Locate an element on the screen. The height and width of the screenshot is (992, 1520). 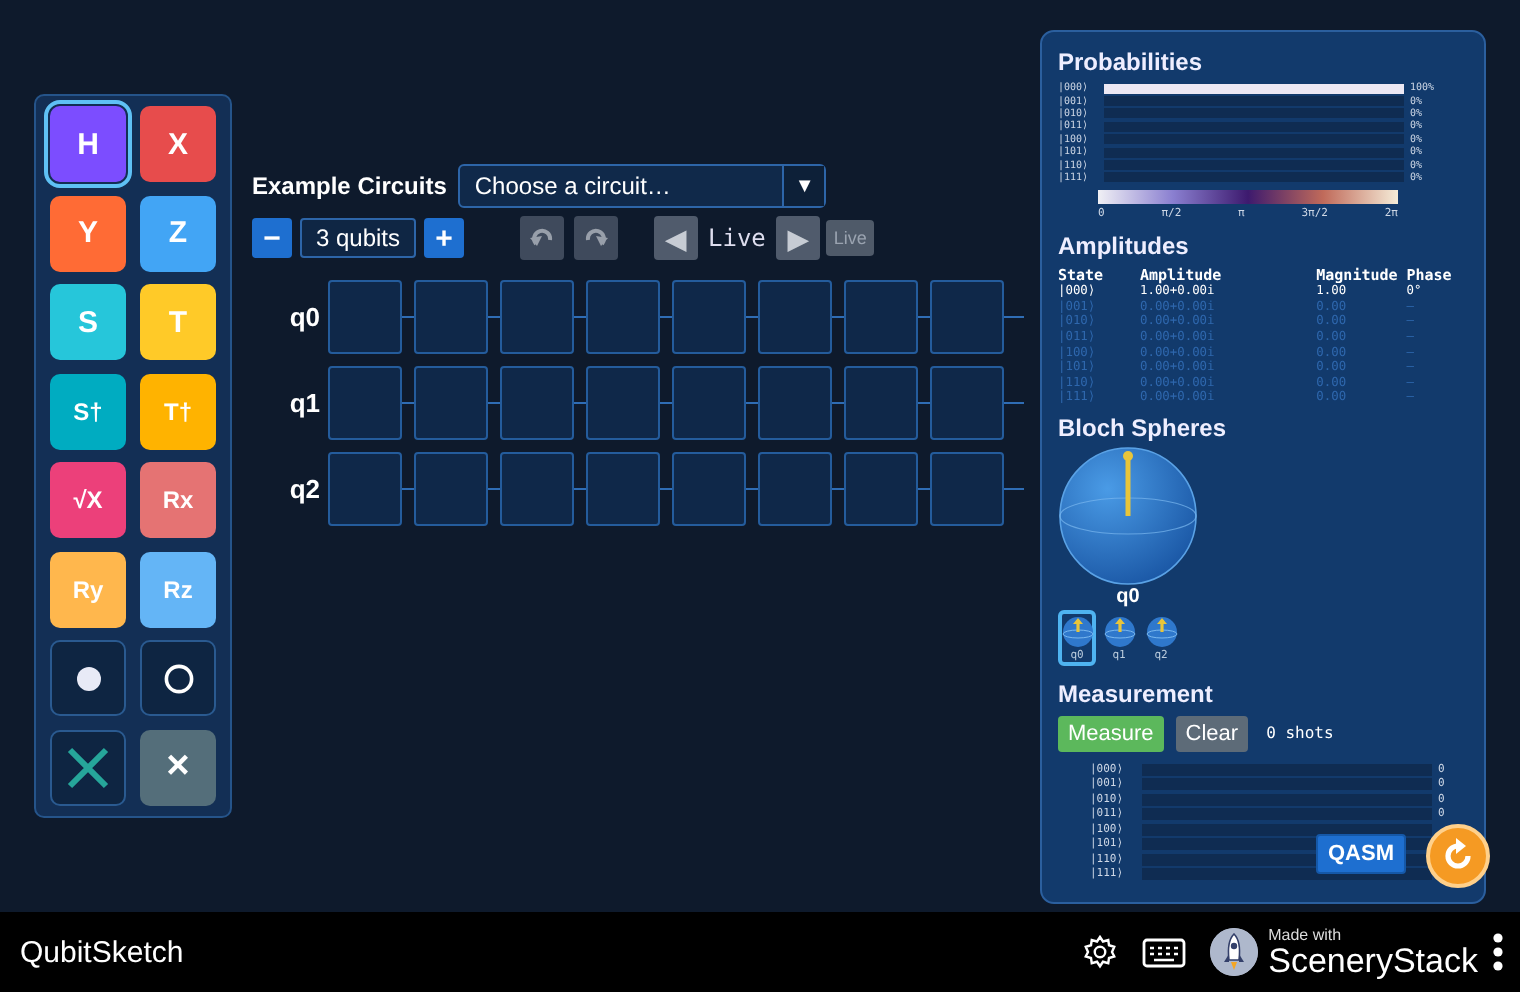
qubit-count-field: 3 qubits is located at coordinates (358, 238).